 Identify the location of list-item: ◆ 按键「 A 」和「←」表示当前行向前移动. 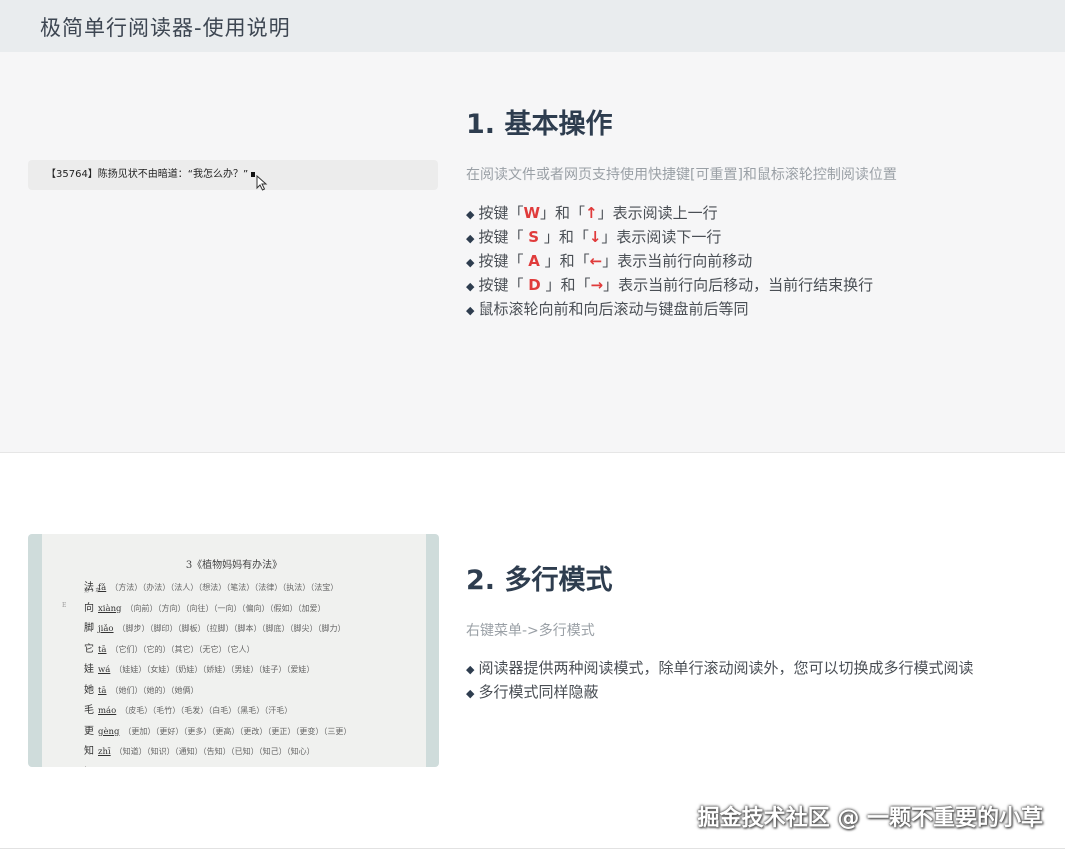
(669, 261).